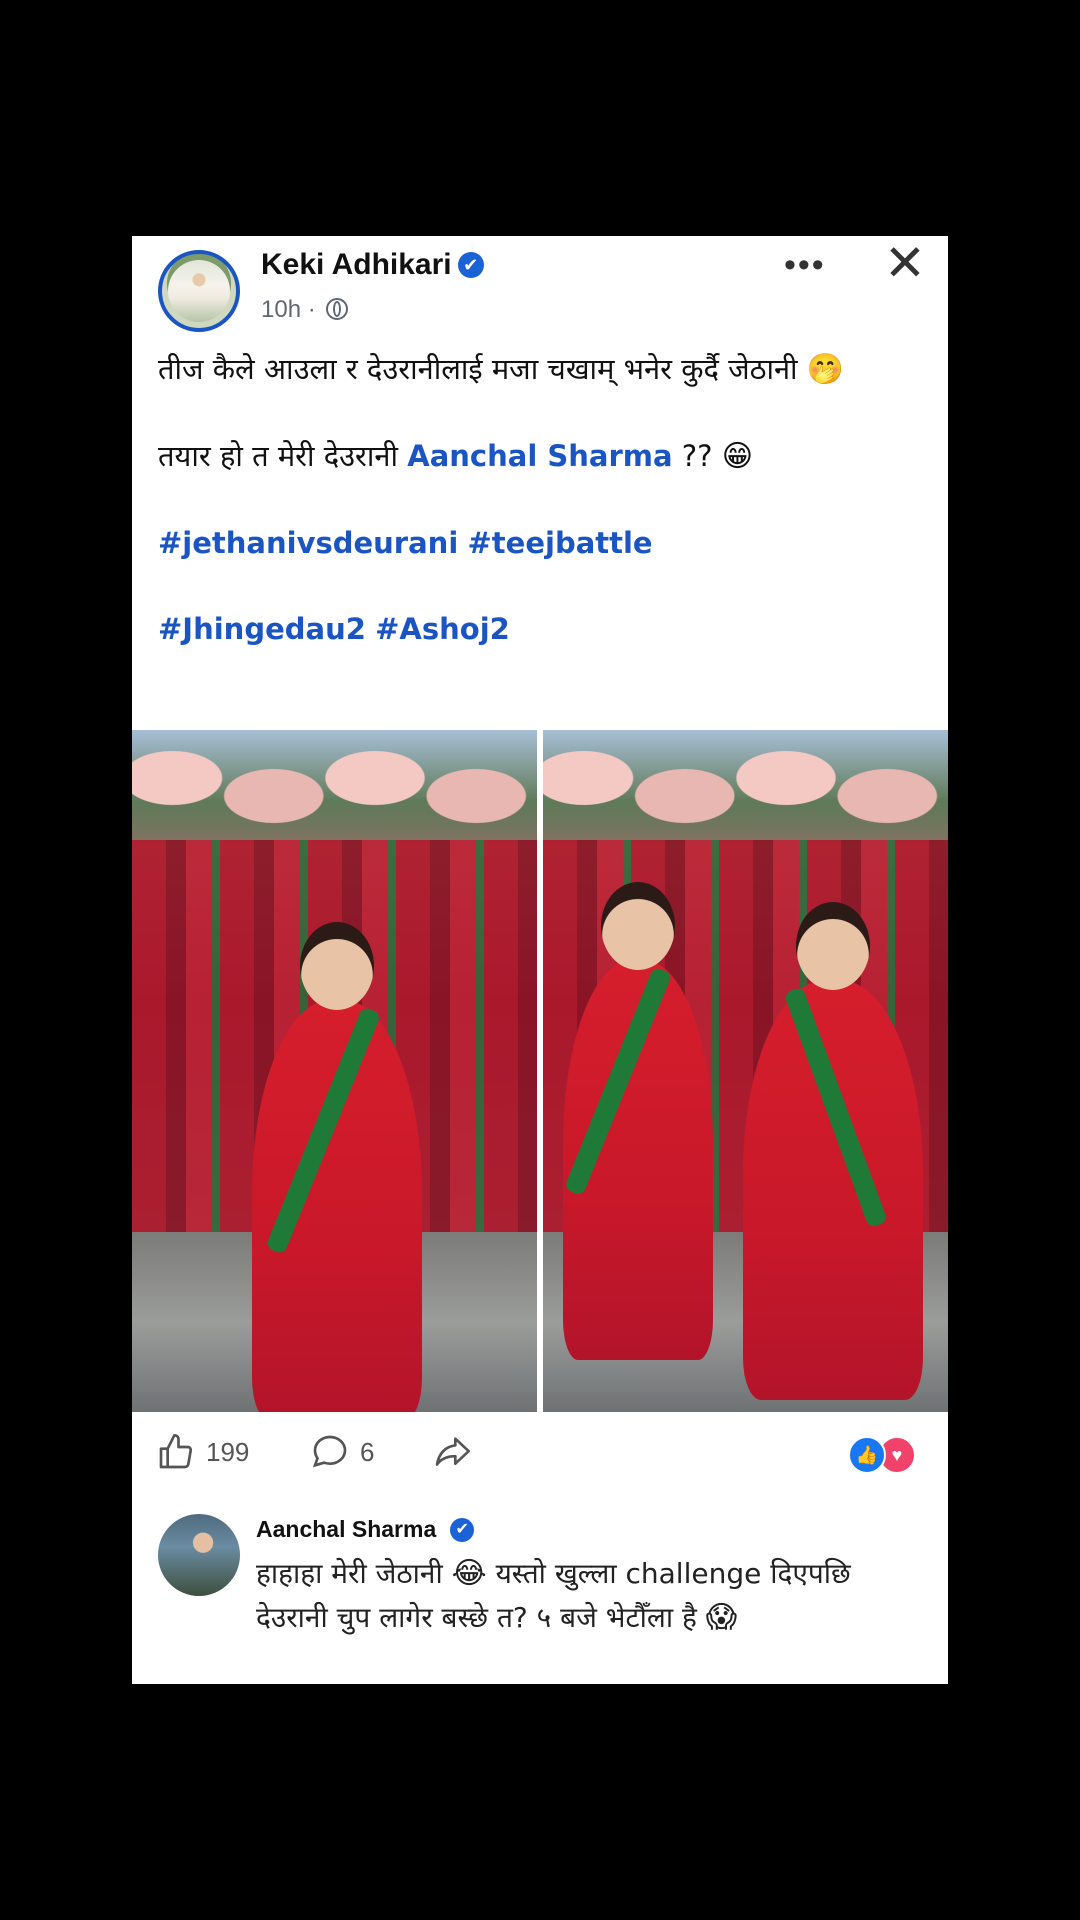  I want to click on hashtag-row-1: #jethanivsdeurani #teejbattle, so click(543, 543).